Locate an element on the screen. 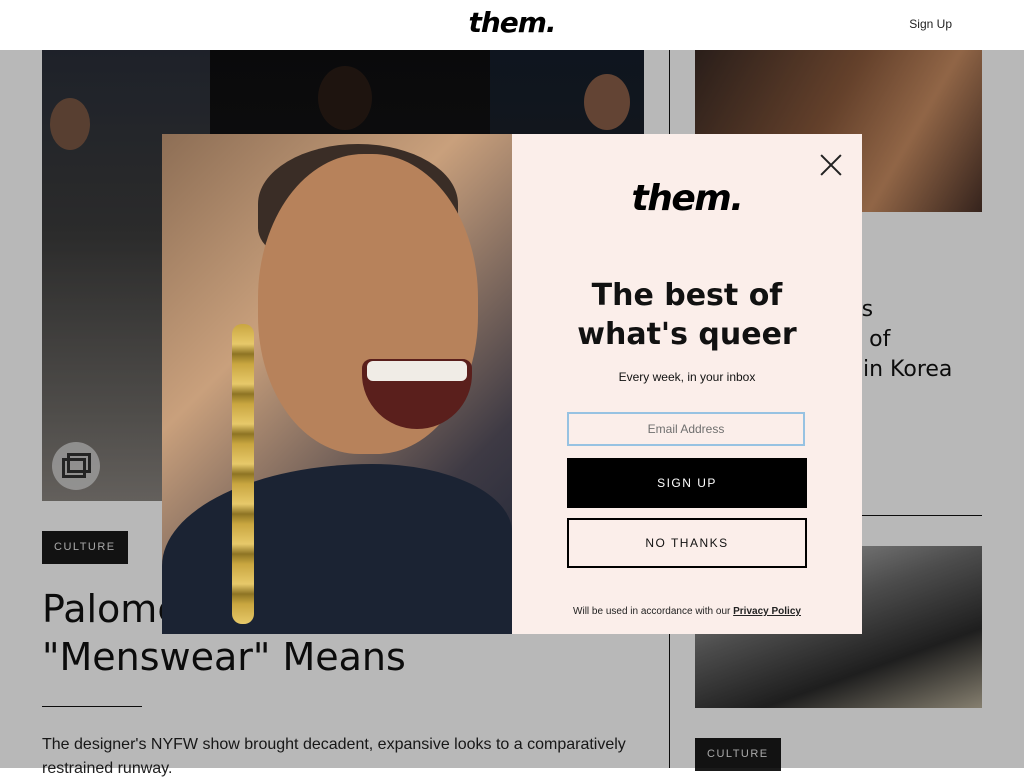 The height and width of the screenshot is (781, 1024). header-signup-link: Sign Up is located at coordinates (930, 24).